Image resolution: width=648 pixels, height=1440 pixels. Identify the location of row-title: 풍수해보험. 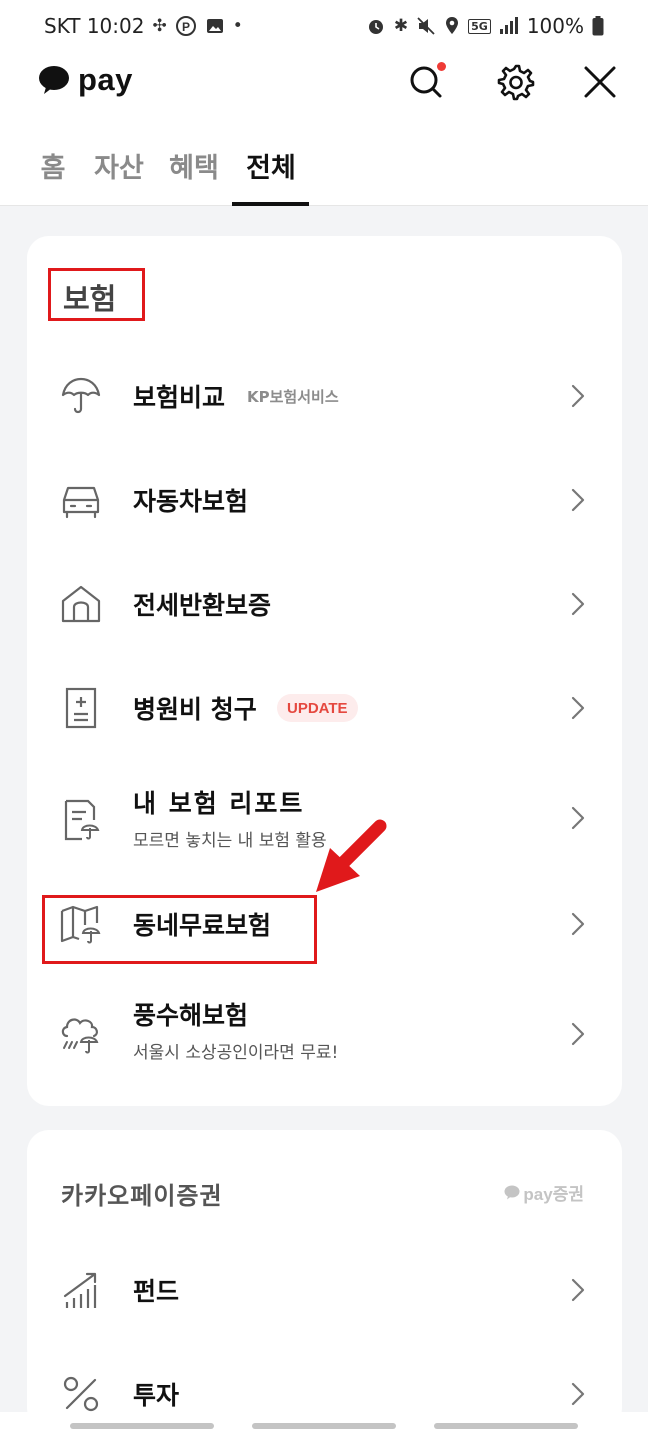
(191, 1015).